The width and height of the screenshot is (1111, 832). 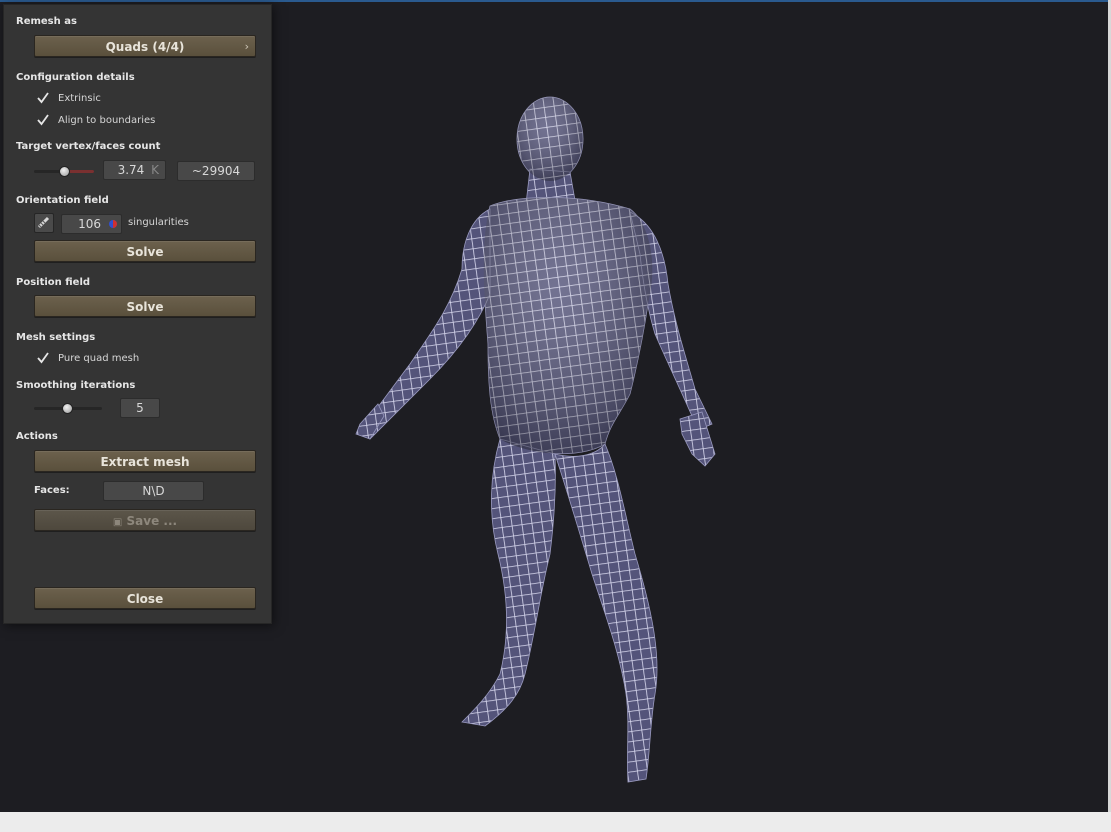 I want to click on chevron-right-icon: ›, so click(x=246, y=46).